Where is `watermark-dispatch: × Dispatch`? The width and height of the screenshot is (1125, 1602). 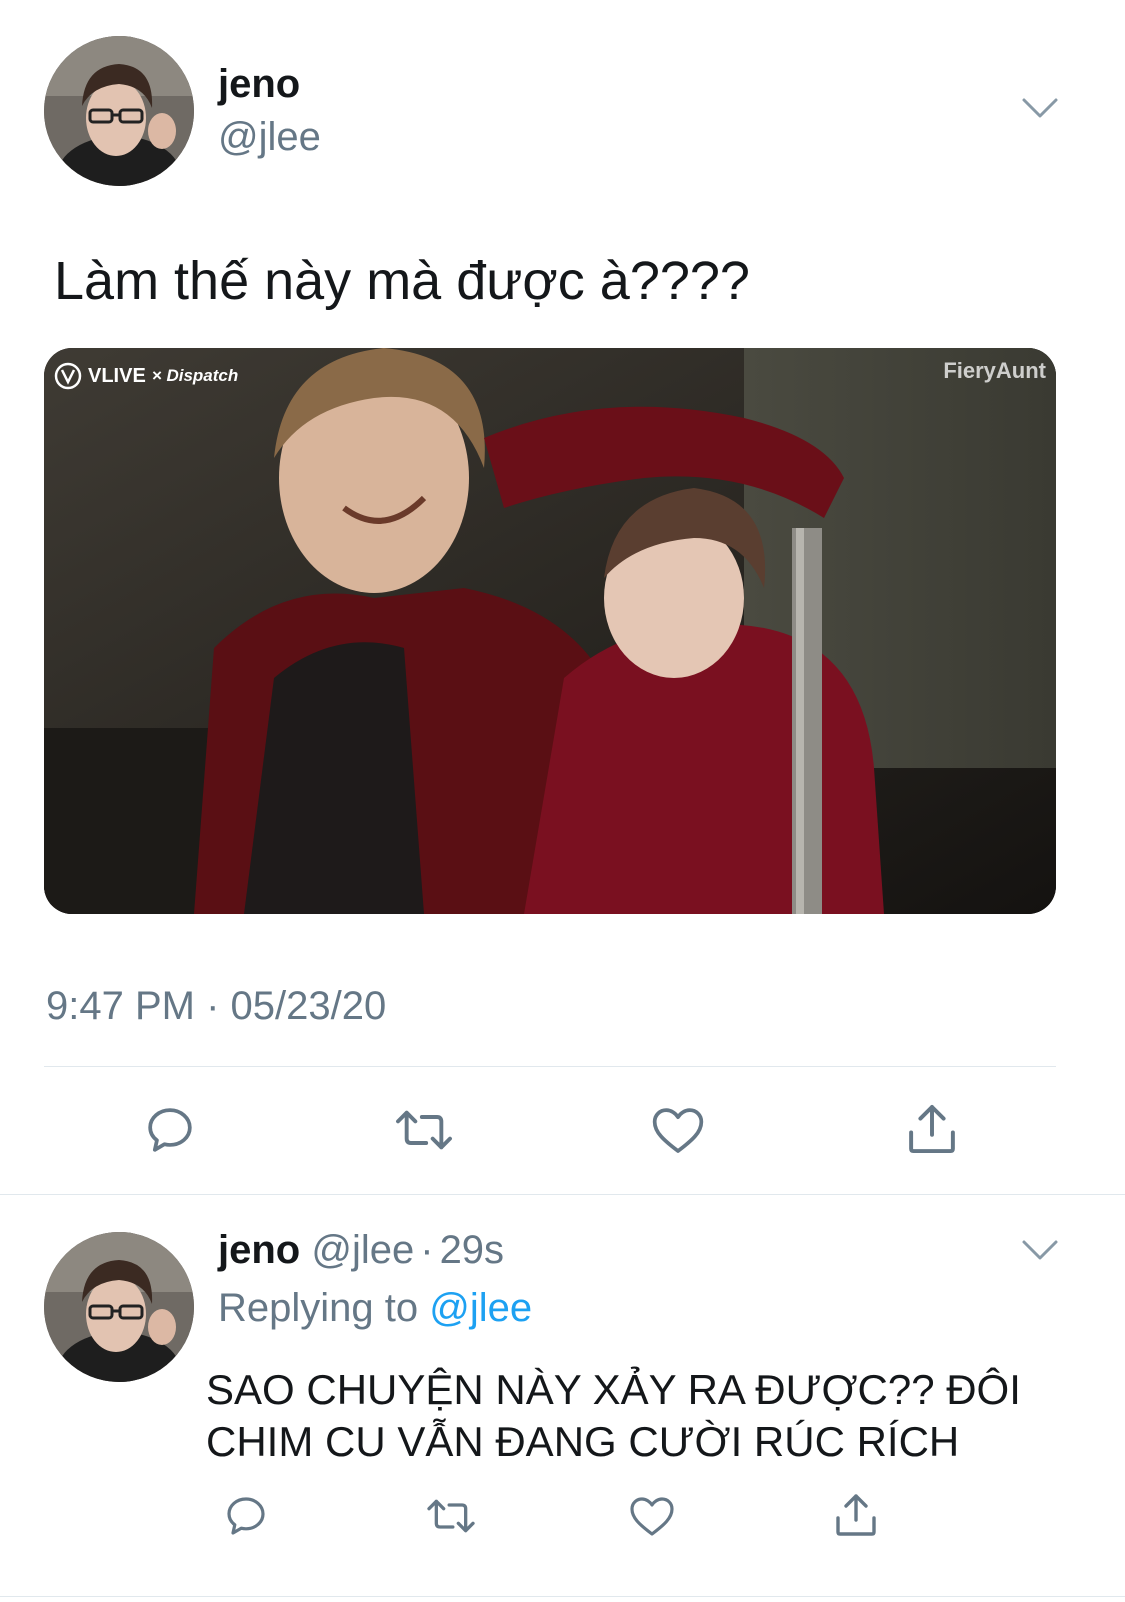
watermark-dispatch: × Dispatch is located at coordinates (195, 375).